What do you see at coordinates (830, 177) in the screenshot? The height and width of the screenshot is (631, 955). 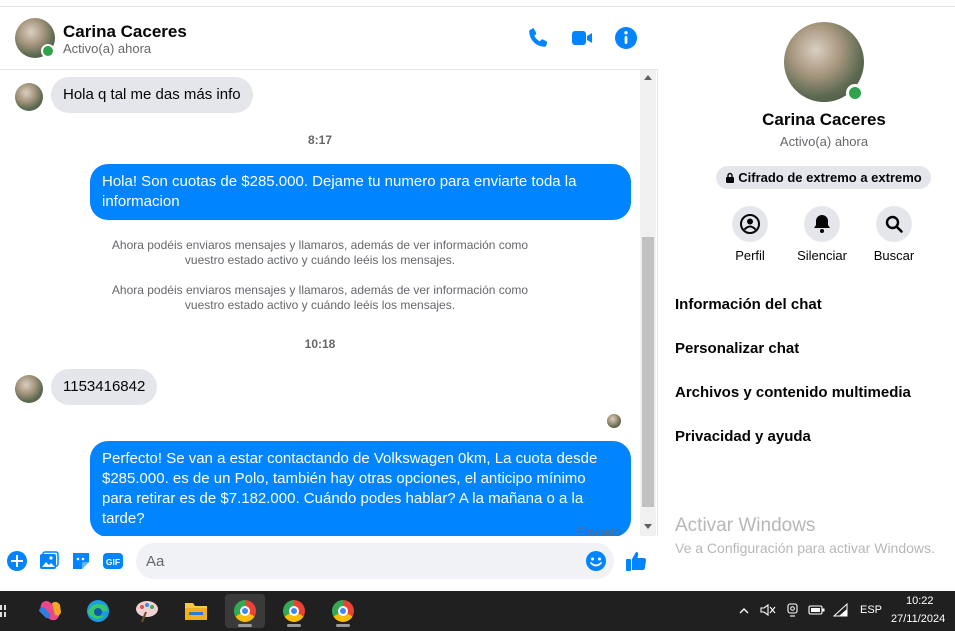 I see `e2e-label: Cifrado de extremo a extremo` at bounding box center [830, 177].